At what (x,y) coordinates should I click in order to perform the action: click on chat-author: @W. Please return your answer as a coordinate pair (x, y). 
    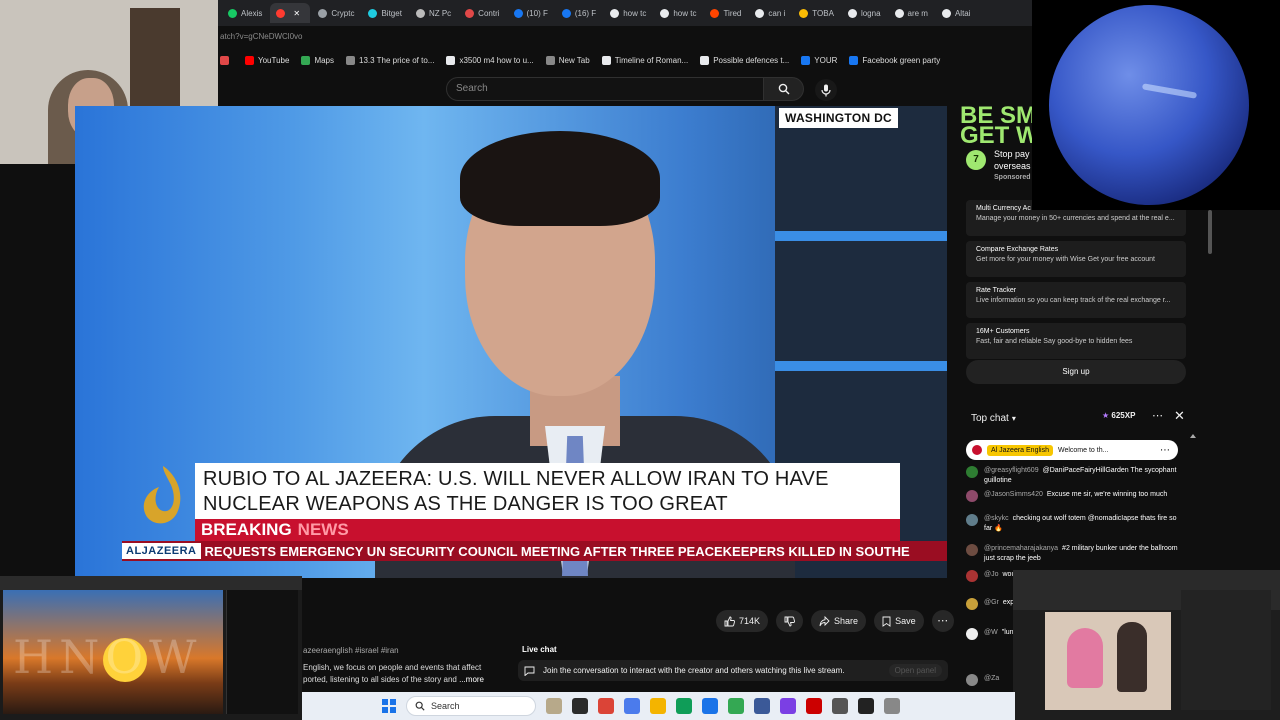
    Looking at the image, I should click on (991, 632).